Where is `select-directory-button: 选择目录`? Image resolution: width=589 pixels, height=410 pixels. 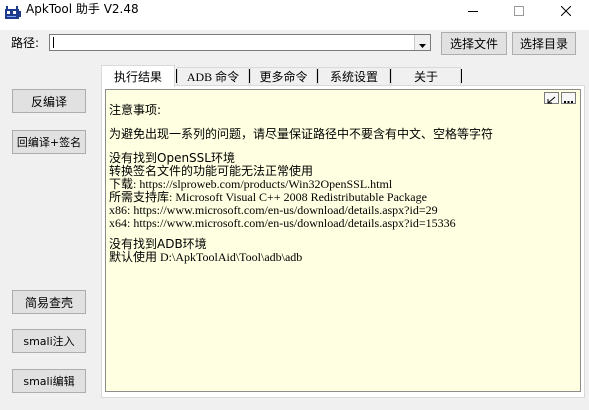 select-directory-button: 选择目录 is located at coordinates (544, 43).